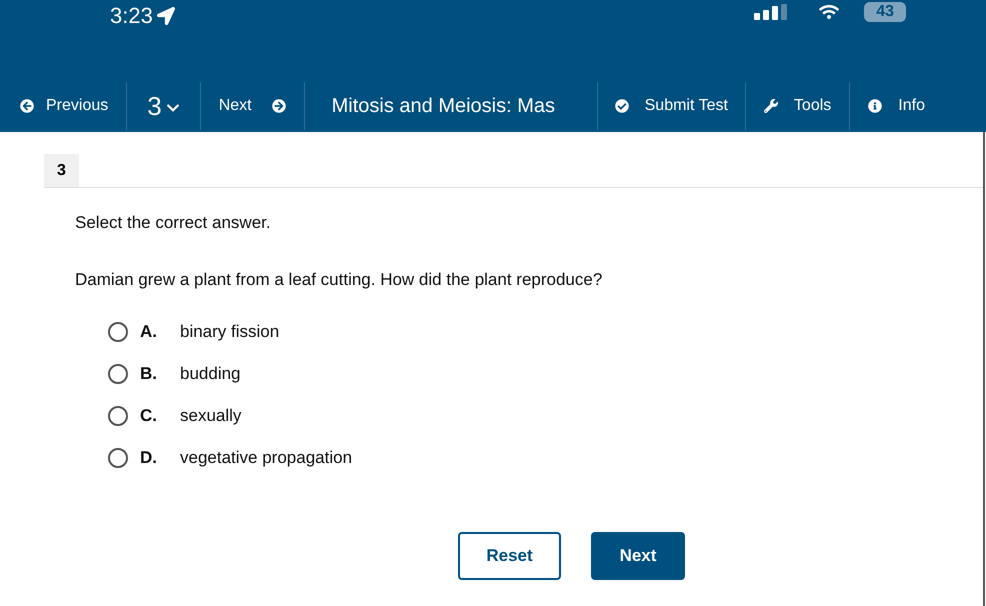 This screenshot has width=986, height=606. Describe the element at coordinates (63, 106) in the screenshot. I see `previous-button: Previous` at that location.